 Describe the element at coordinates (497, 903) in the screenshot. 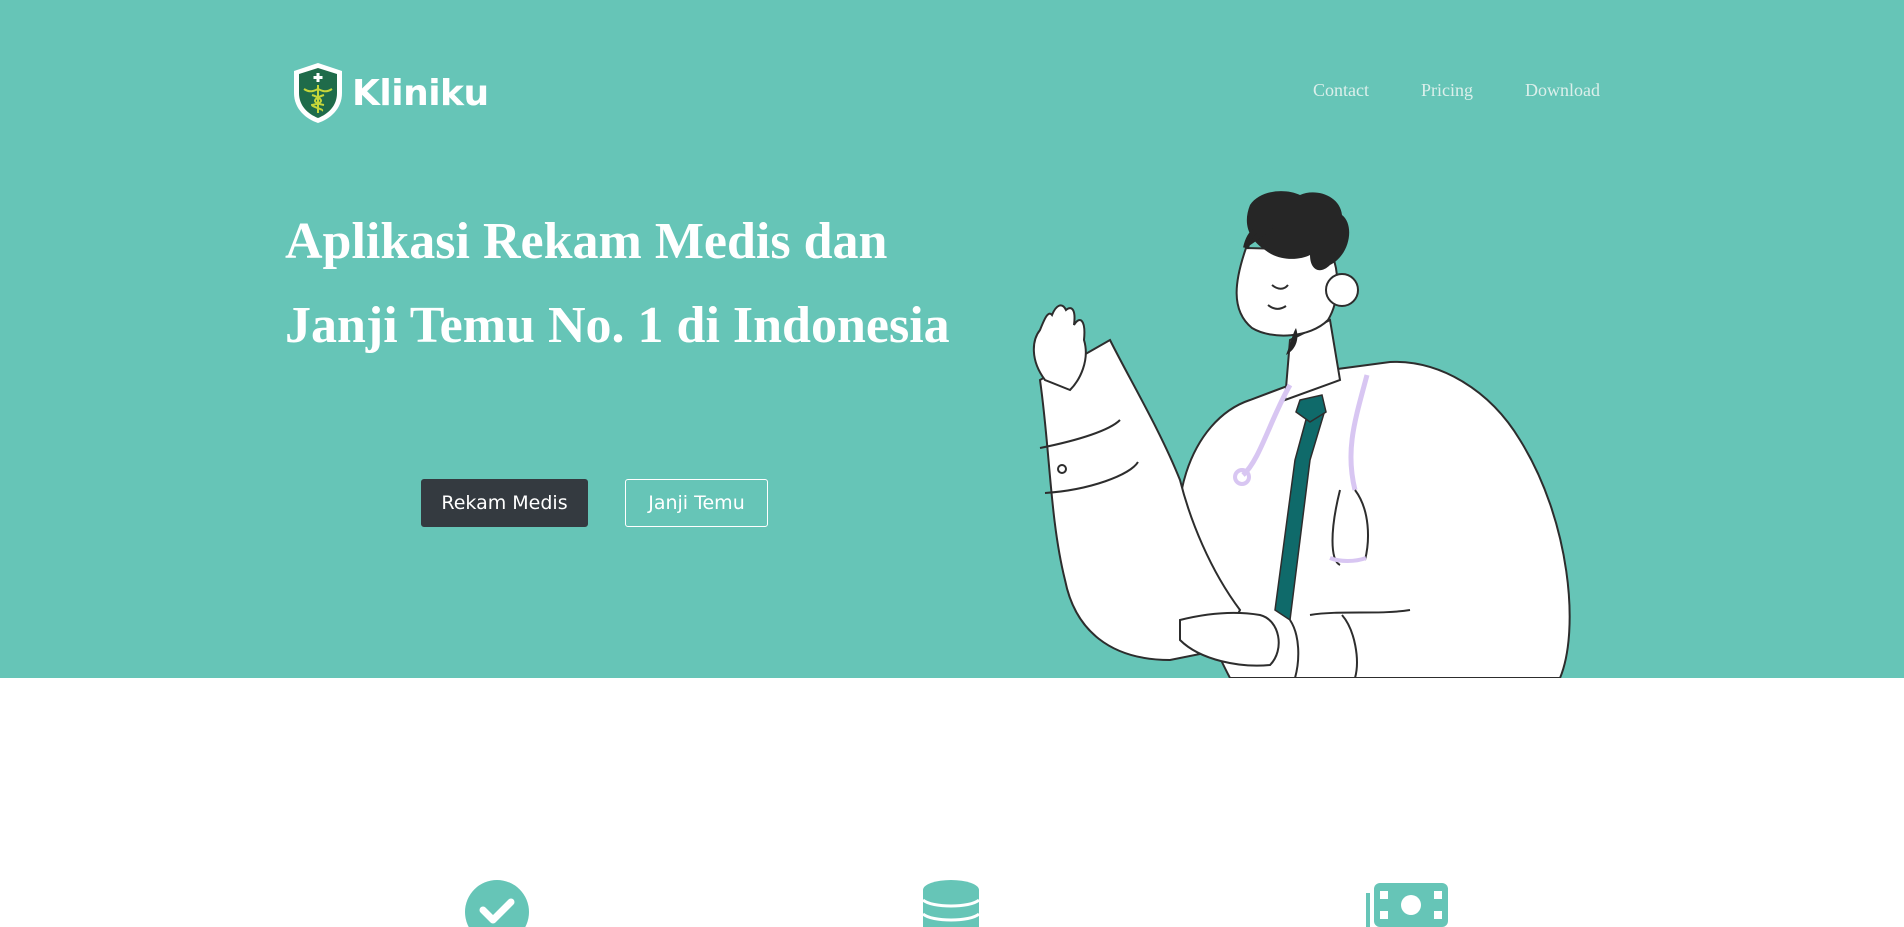

I see `check-circle-icon` at that location.